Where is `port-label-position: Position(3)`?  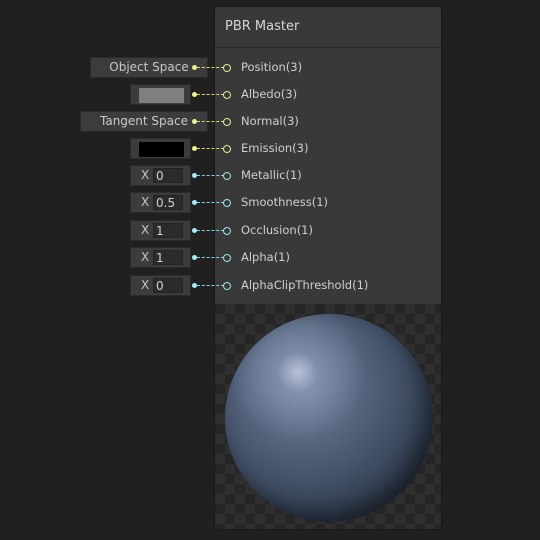 port-label-position: Position(3) is located at coordinates (272, 67).